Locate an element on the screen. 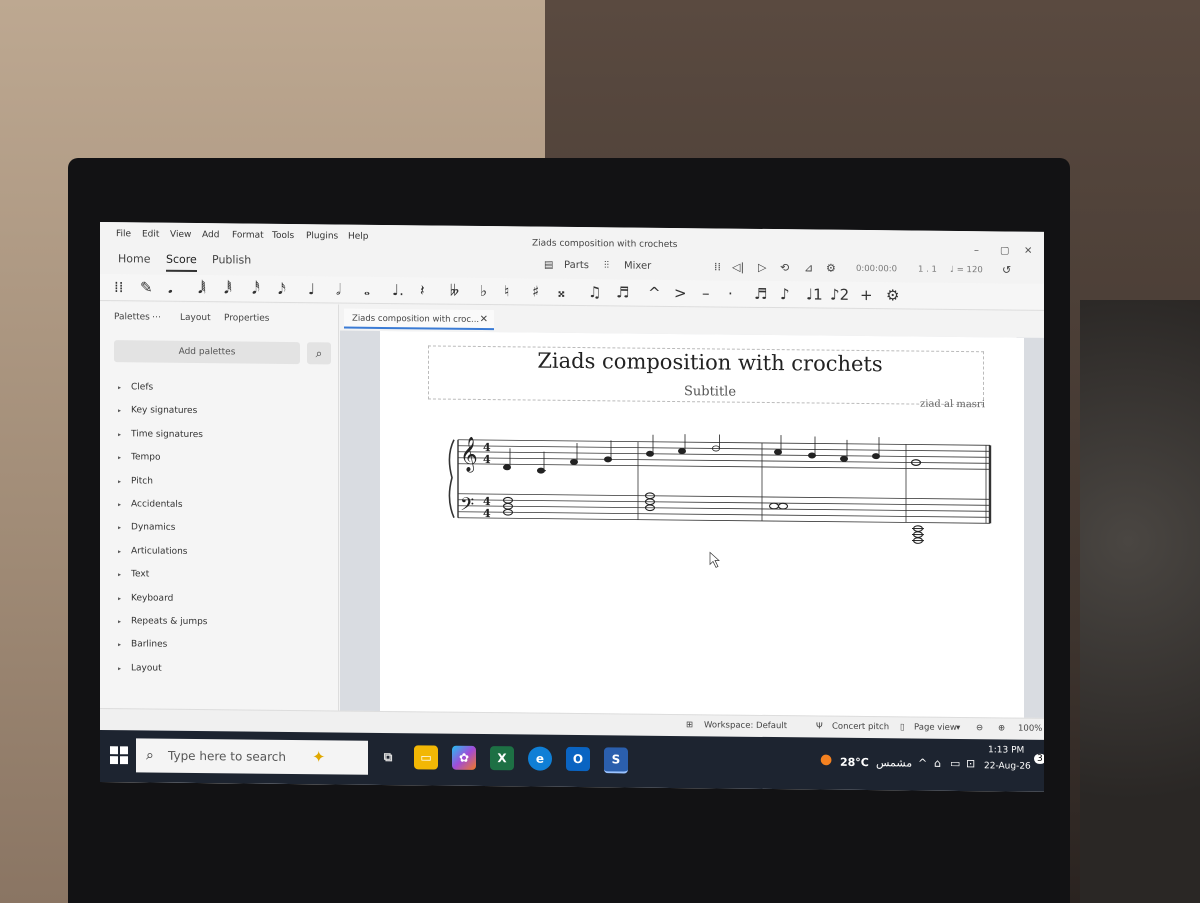  musescore-icon: S is located at coordinates (616, 760).